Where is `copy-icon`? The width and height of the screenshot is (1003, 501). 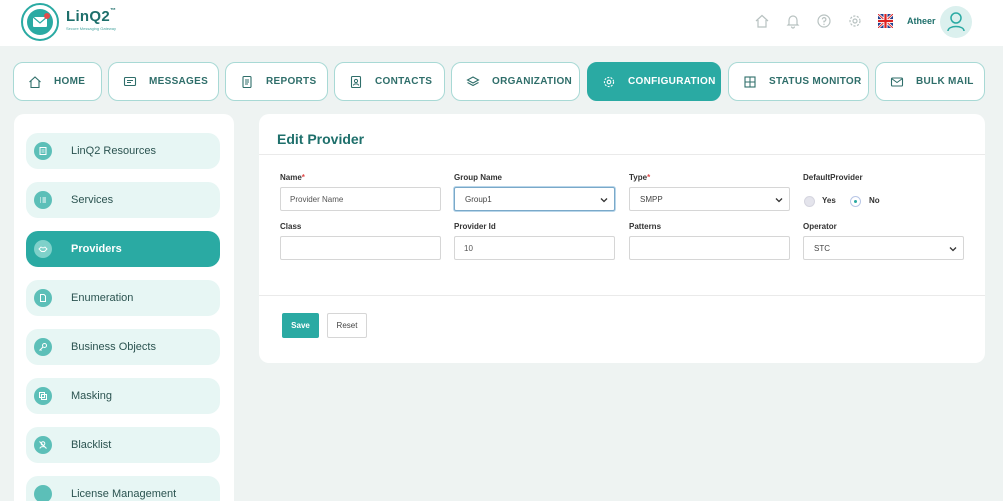 copy-icon is located at coordinates (43, 396).